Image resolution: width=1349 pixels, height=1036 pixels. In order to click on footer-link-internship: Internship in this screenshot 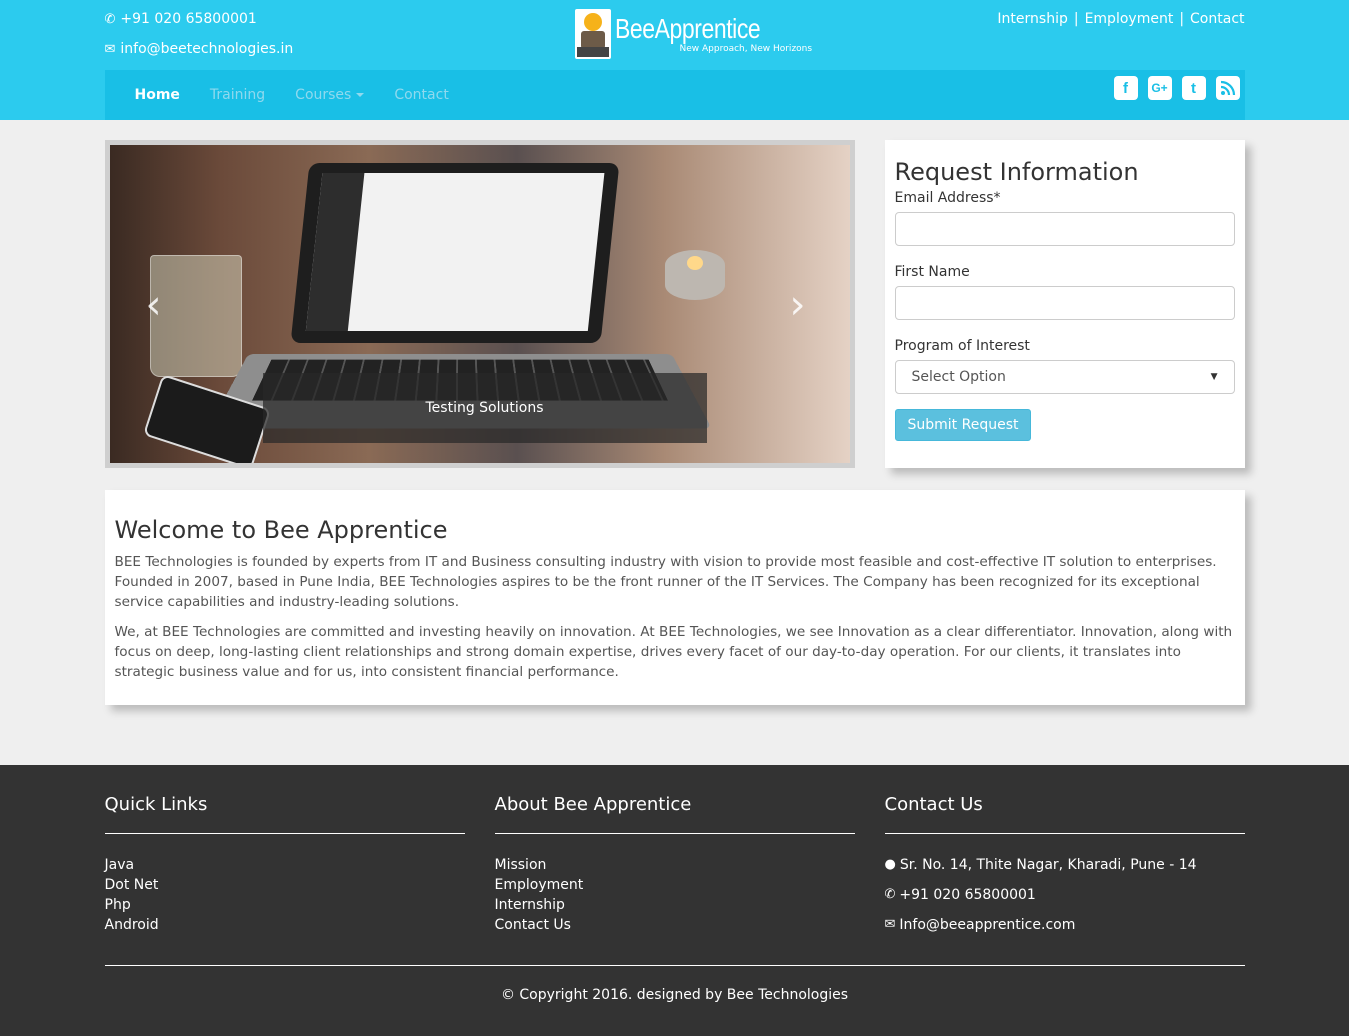, I will do `click(530, 905)`.